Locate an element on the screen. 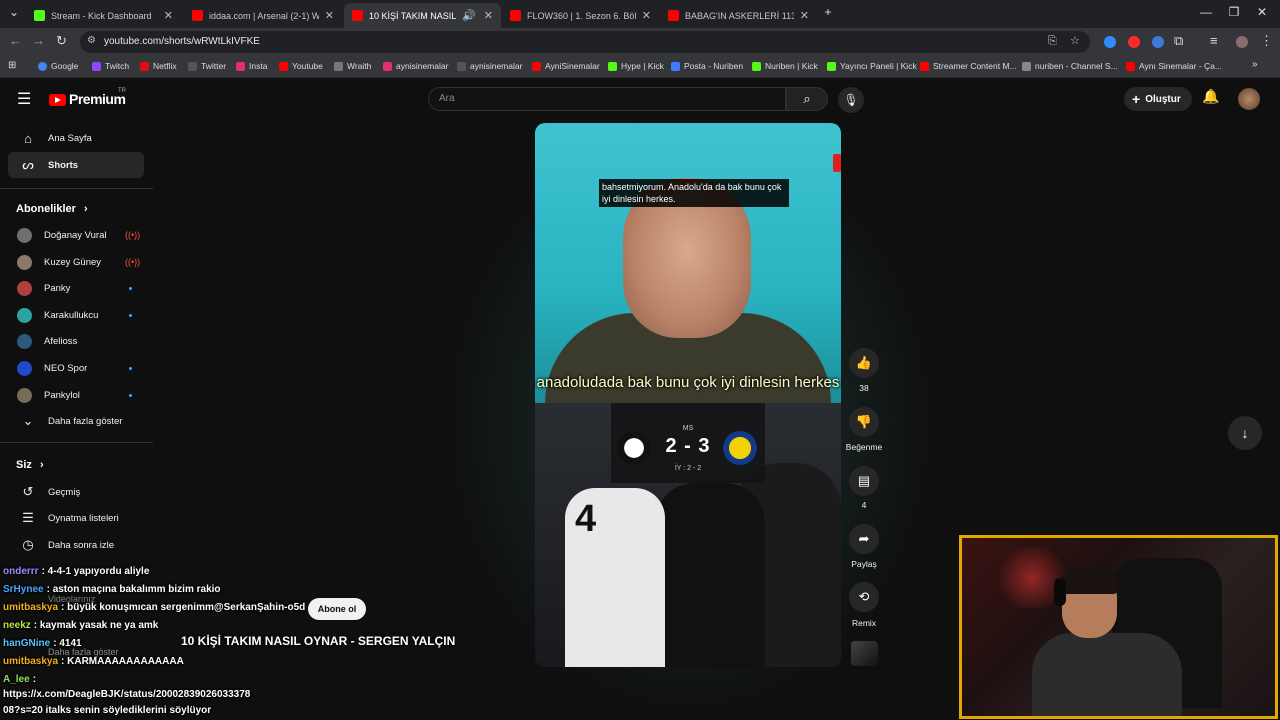 The width and height of the screenshot is (1280, 720). sidebar-item-history: ↺ Geçmiş is located at coordinates (76, 492).